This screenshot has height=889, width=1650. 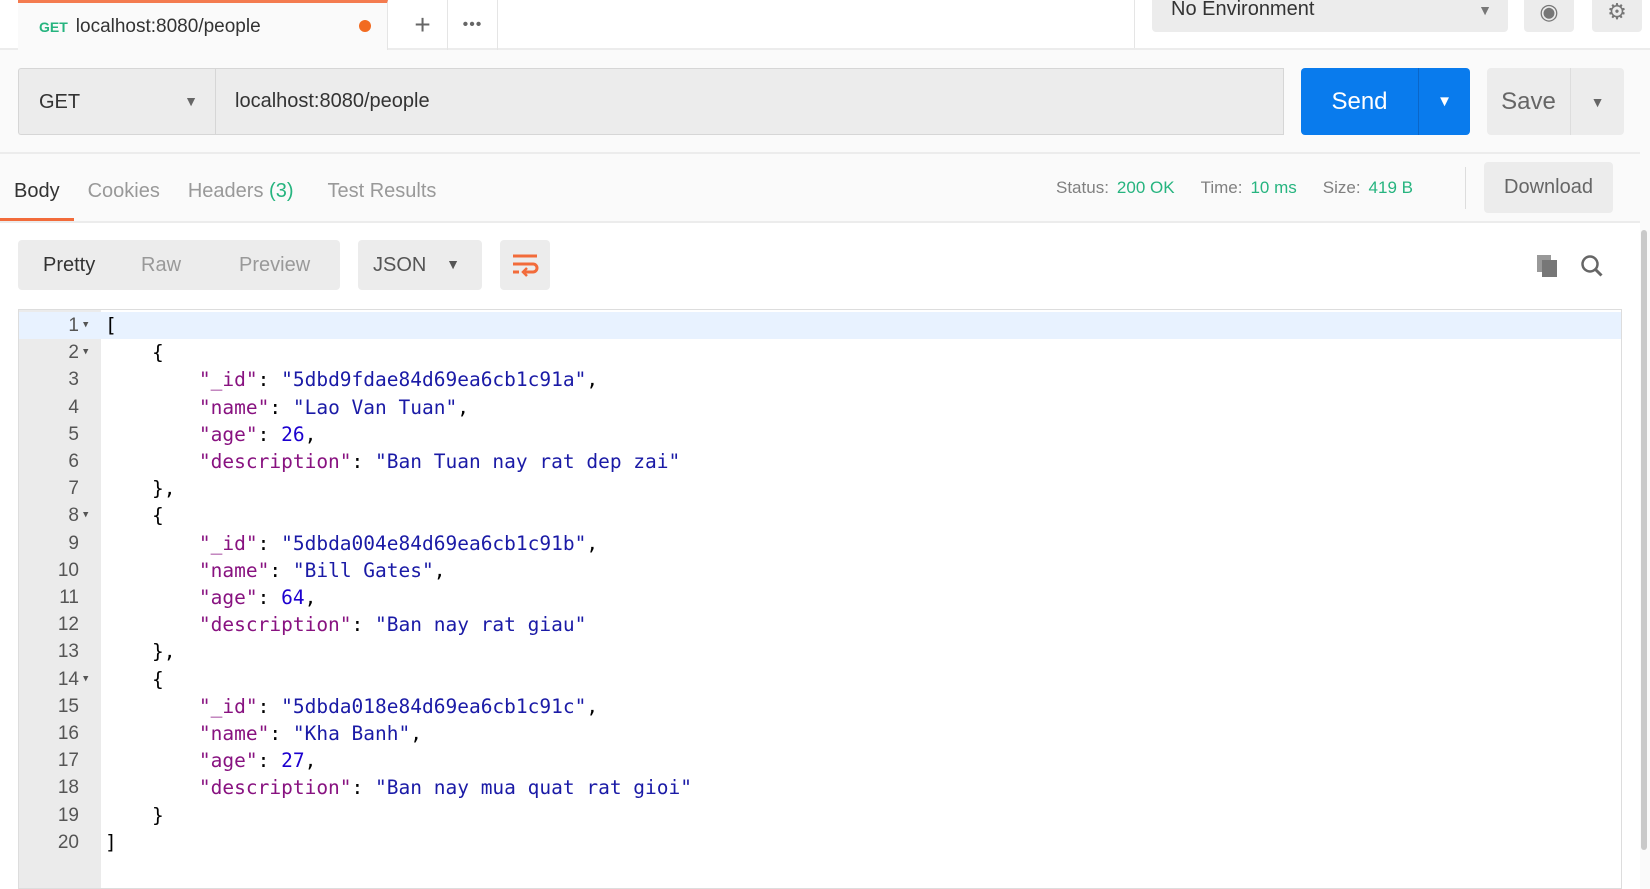 What do you see at coordinates (1330, 16) in the screenshot?
I see `environment-select: No Environment ▼` at bounding box center [1330, 16].